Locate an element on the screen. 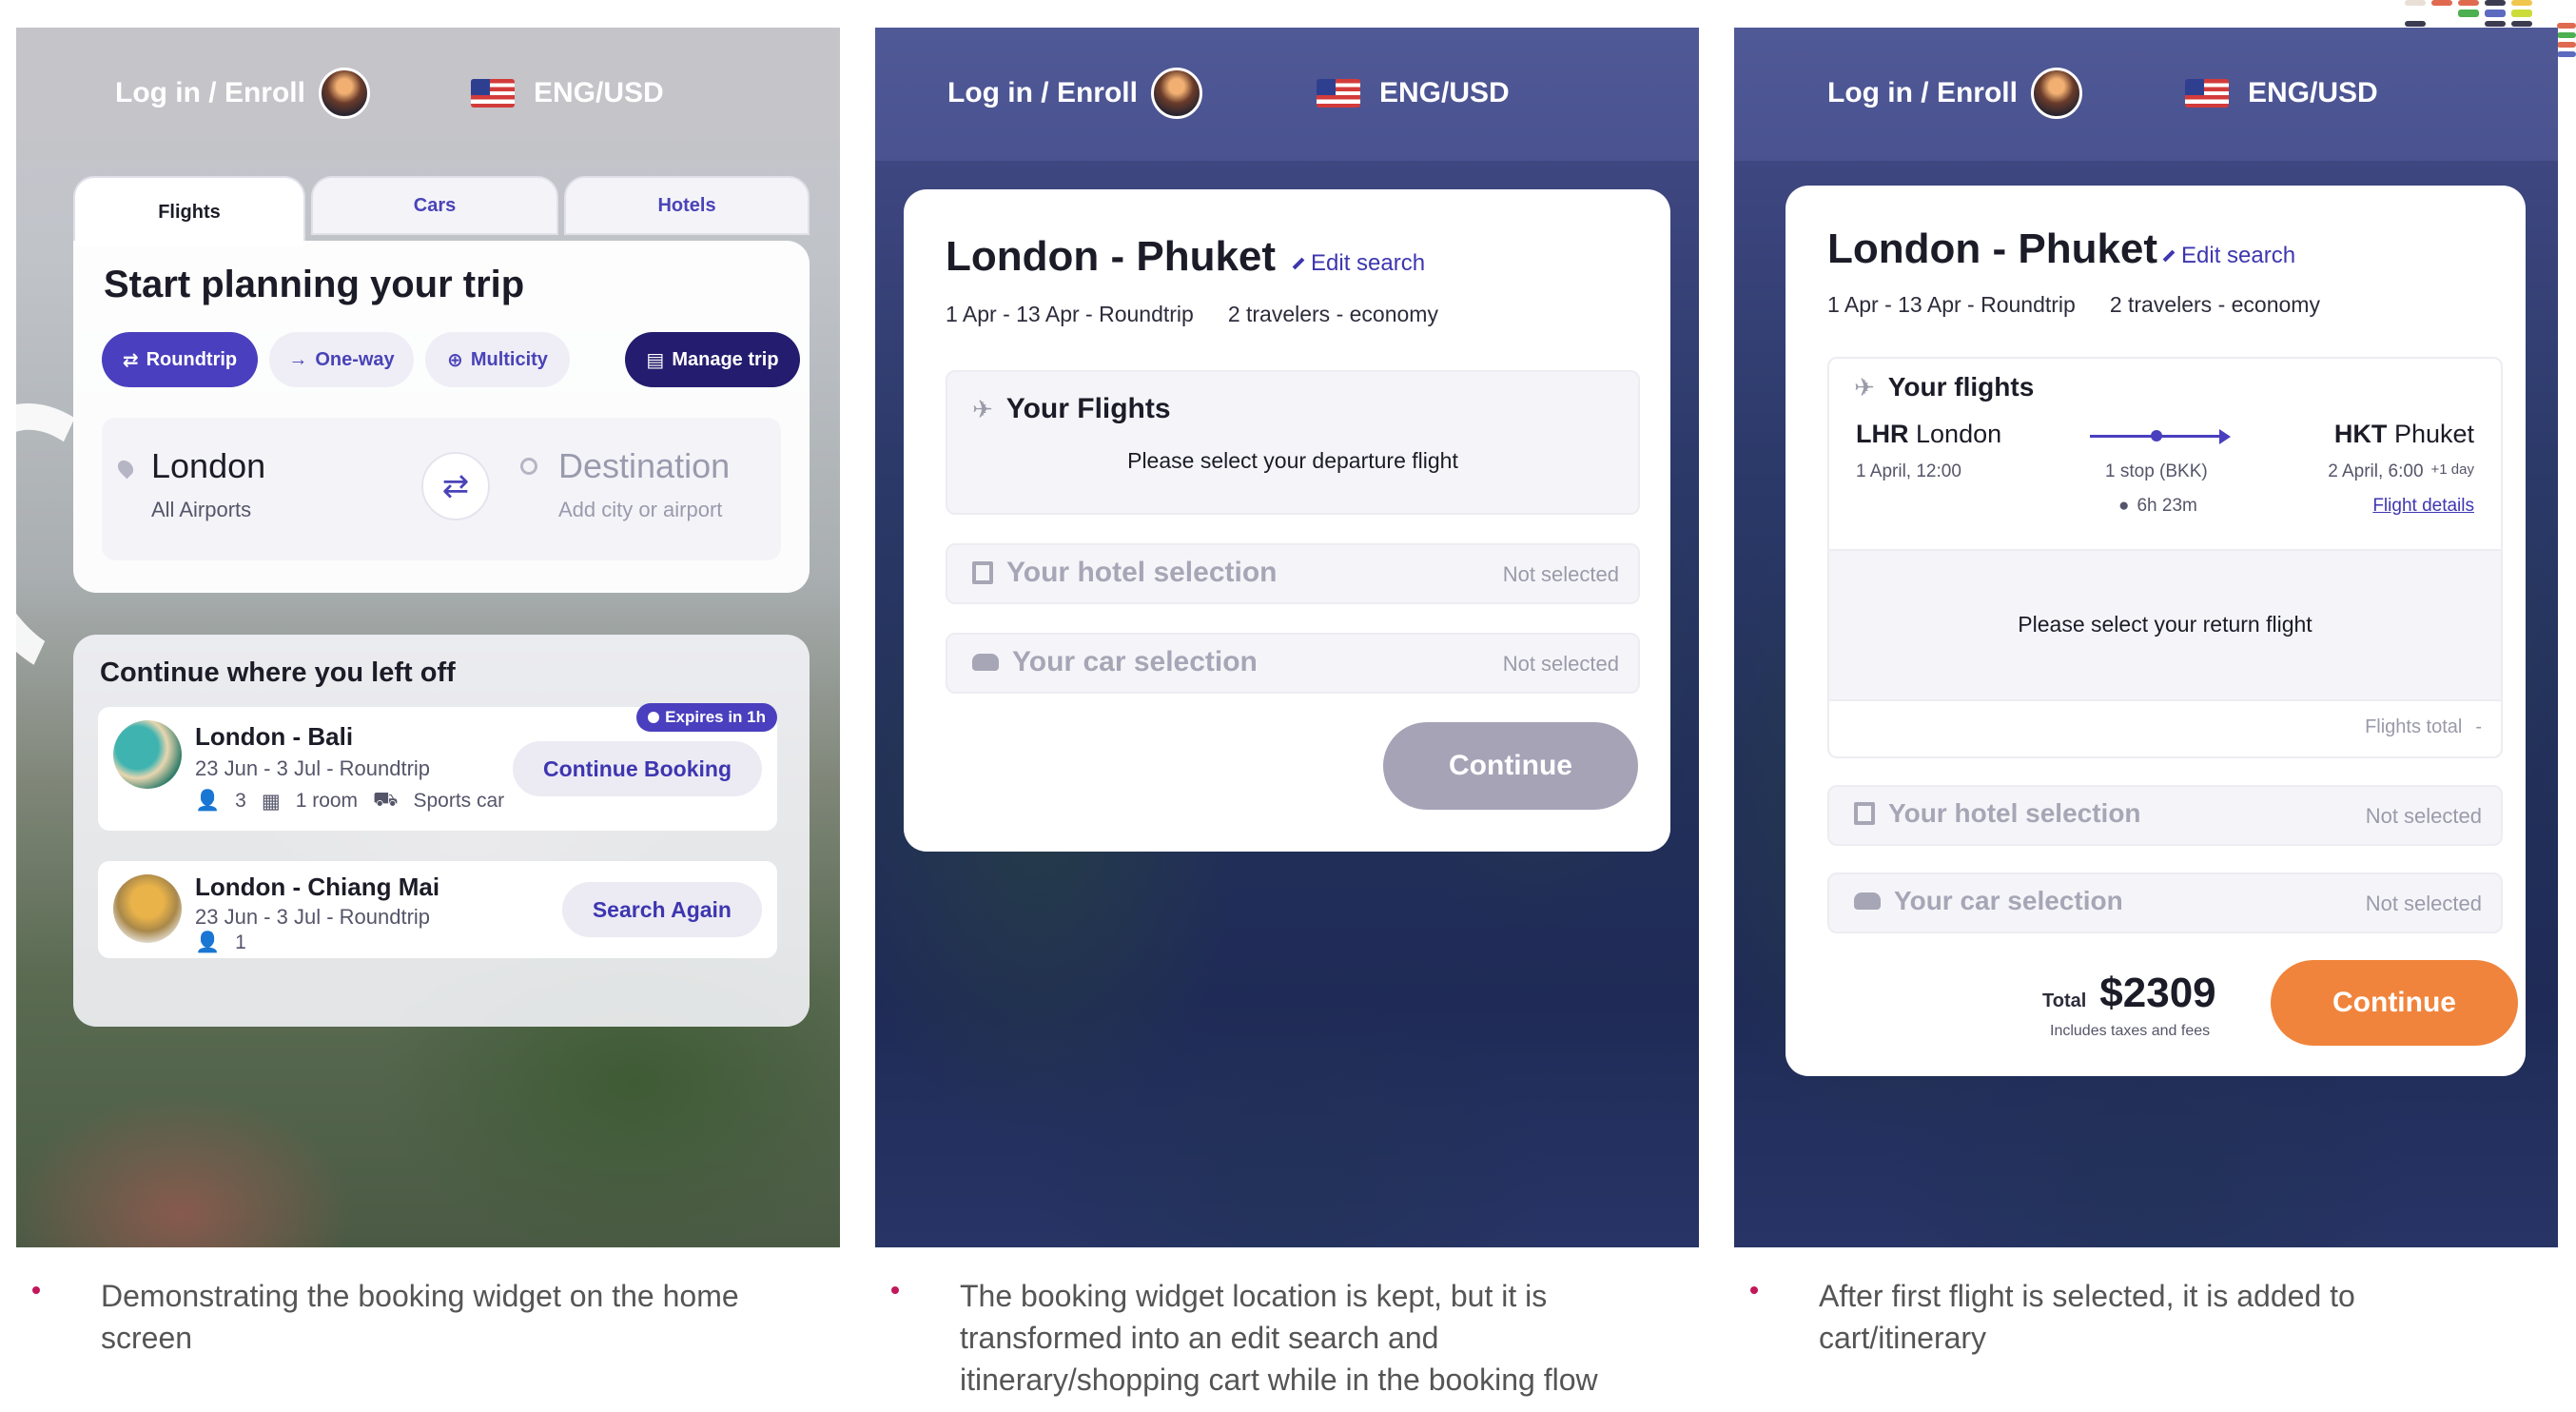  flights-total-value: - is located at coordinates (2478, 726).